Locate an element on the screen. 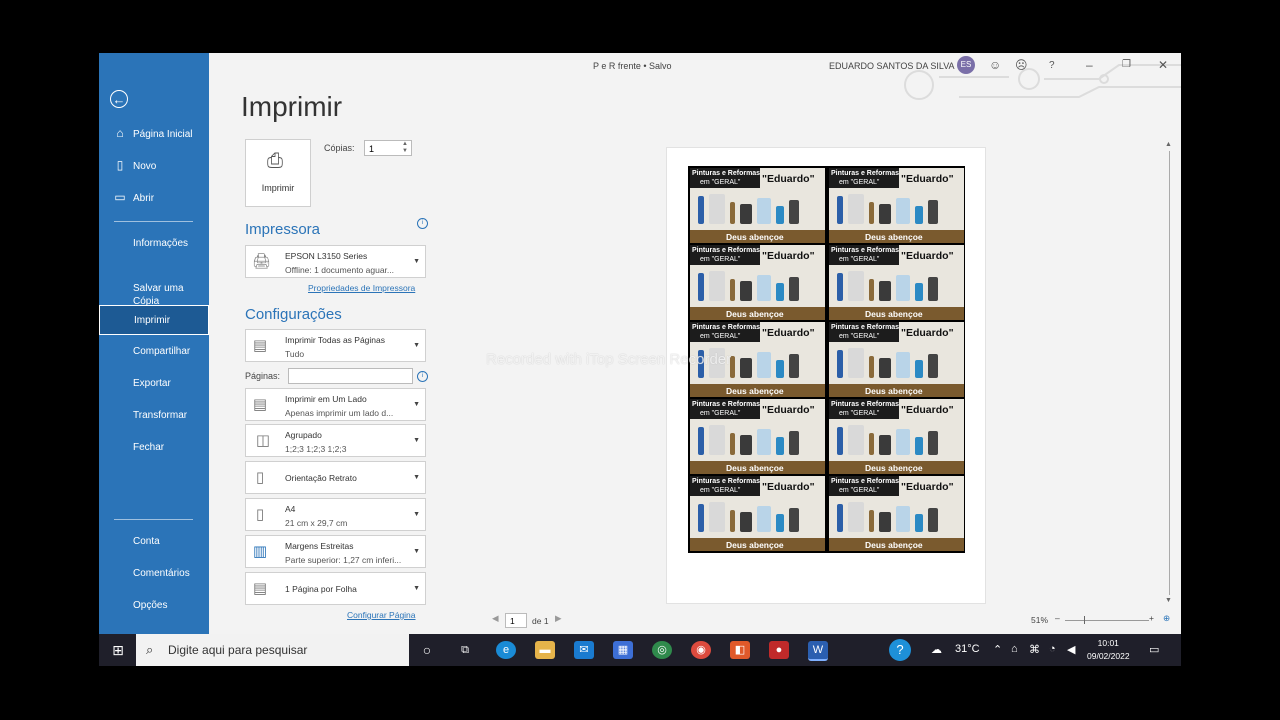 The width and height of the screenshot is (1280, 720). screen-recorder-icon: ● is located at coordinates (779, 650).